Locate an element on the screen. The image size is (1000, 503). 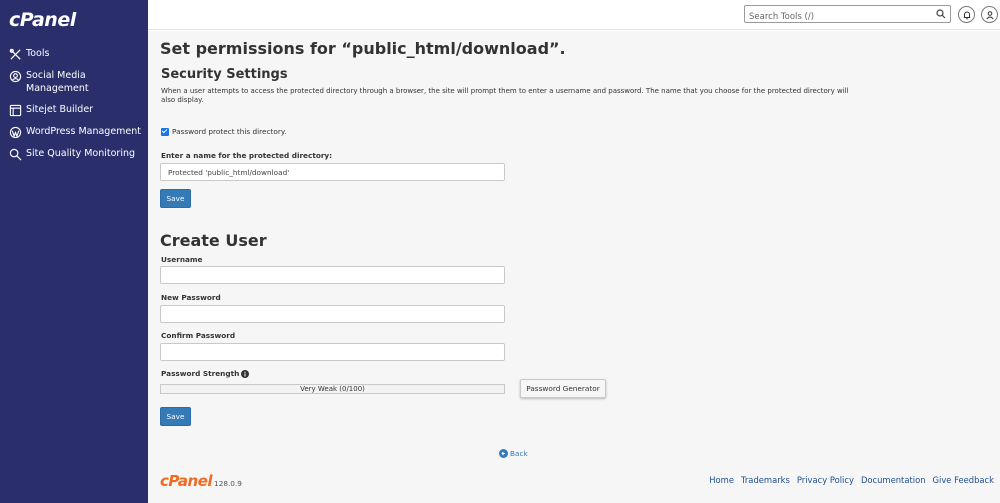
sidebar-item-sitejet: Sitejet Builder is located at coordinates (74, 110).